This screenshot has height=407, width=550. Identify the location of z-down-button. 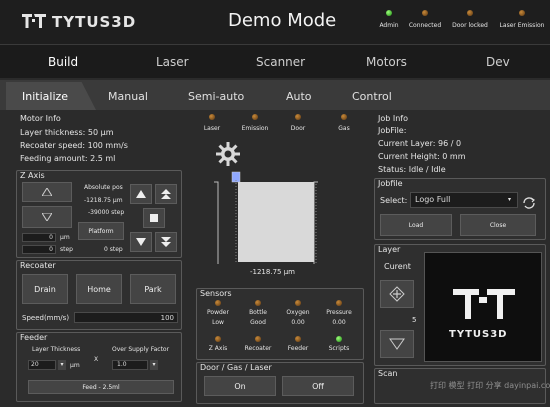
(47, 217).